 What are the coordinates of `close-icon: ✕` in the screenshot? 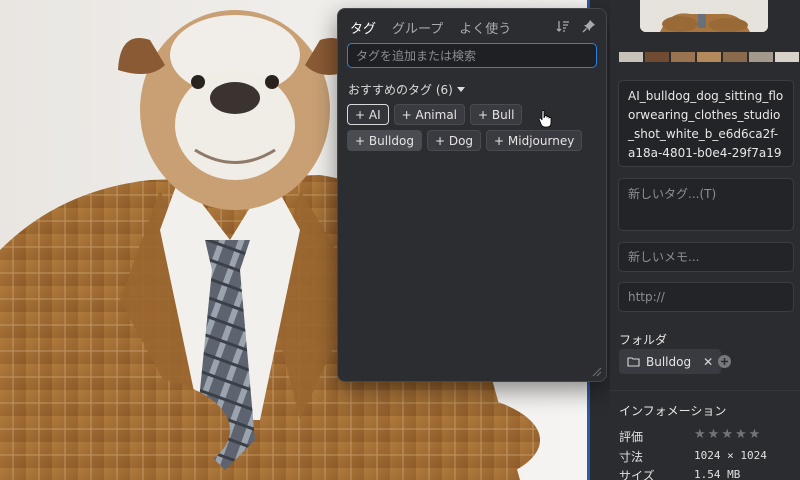 It's located at (708, 362).